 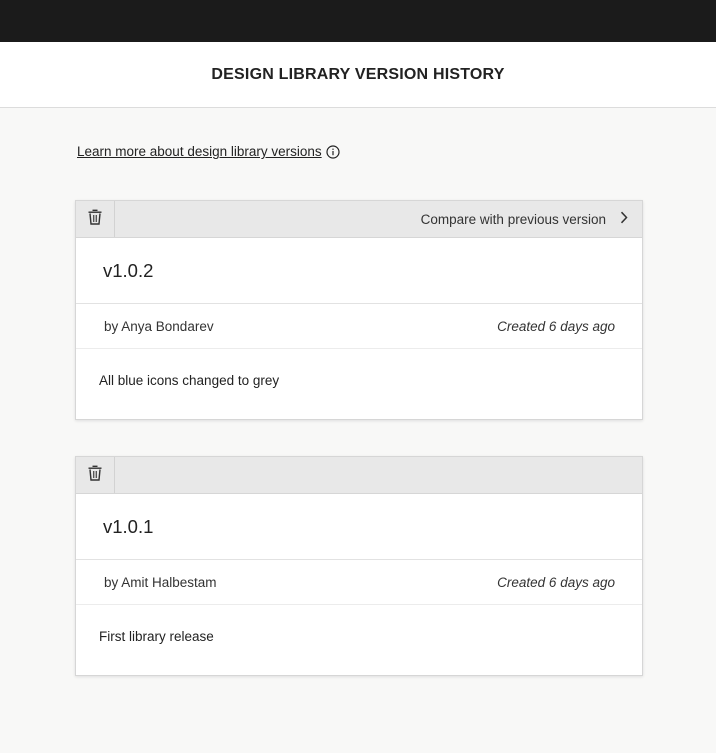 What do you see at coordinates (359, 219) in the screenshot?
I see `card-toolbar: Compare with previous version` at bounding box center [359, 219].